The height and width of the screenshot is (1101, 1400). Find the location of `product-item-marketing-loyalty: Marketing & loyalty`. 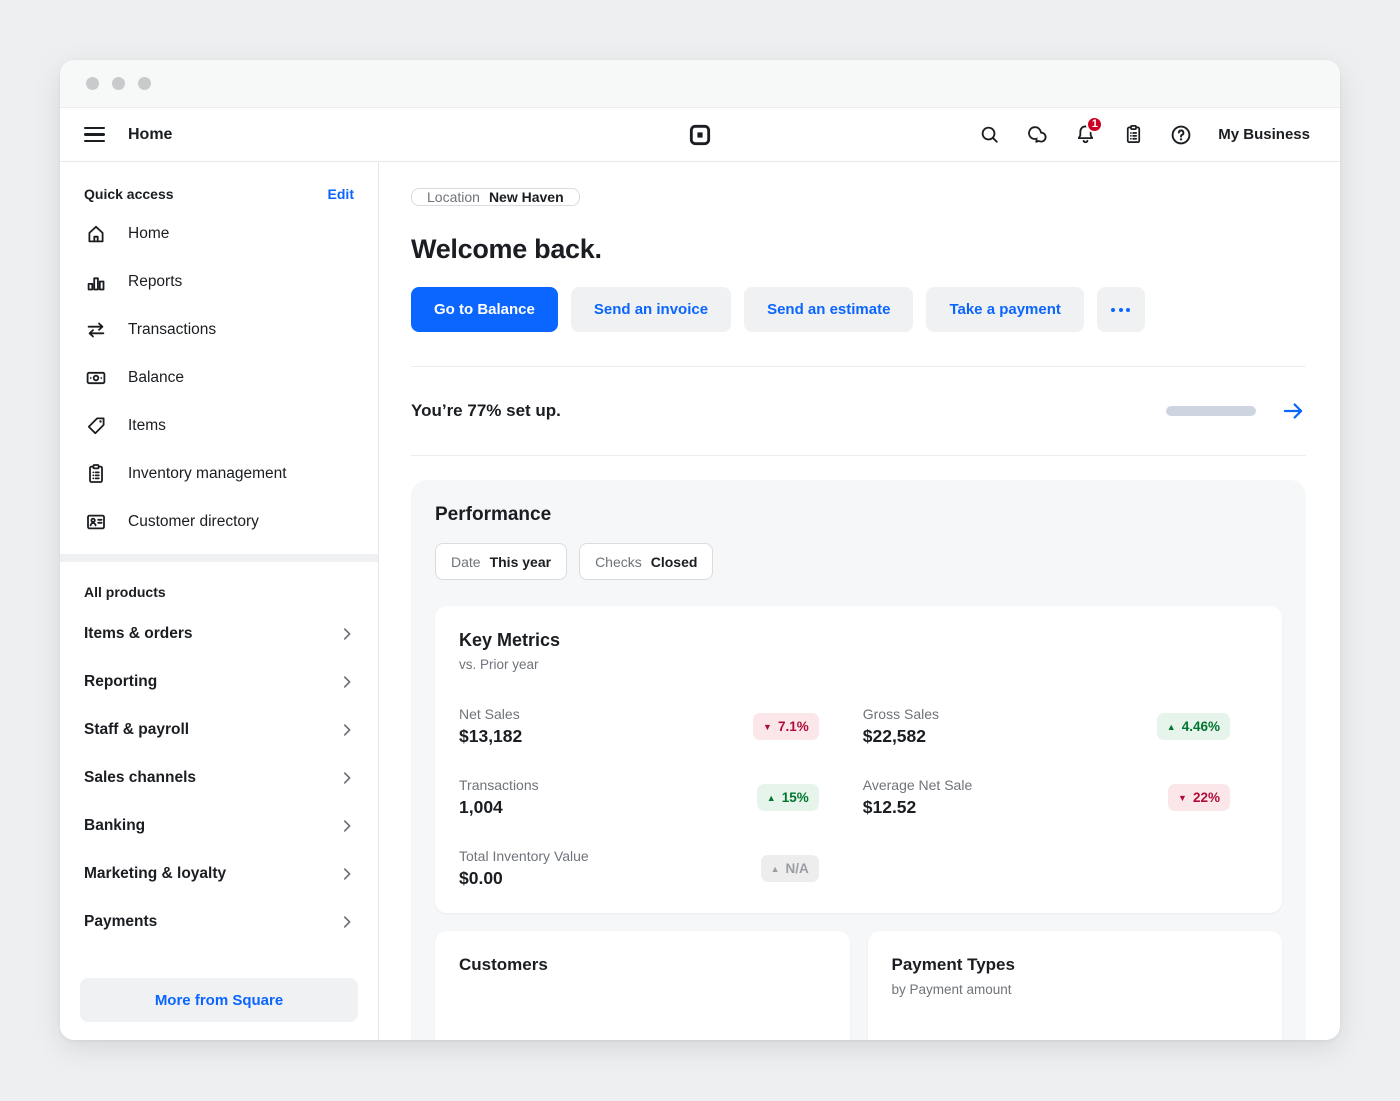

product-item-marketing-loyalty: Marketing & loyalty is located at coordinates (219, 874).